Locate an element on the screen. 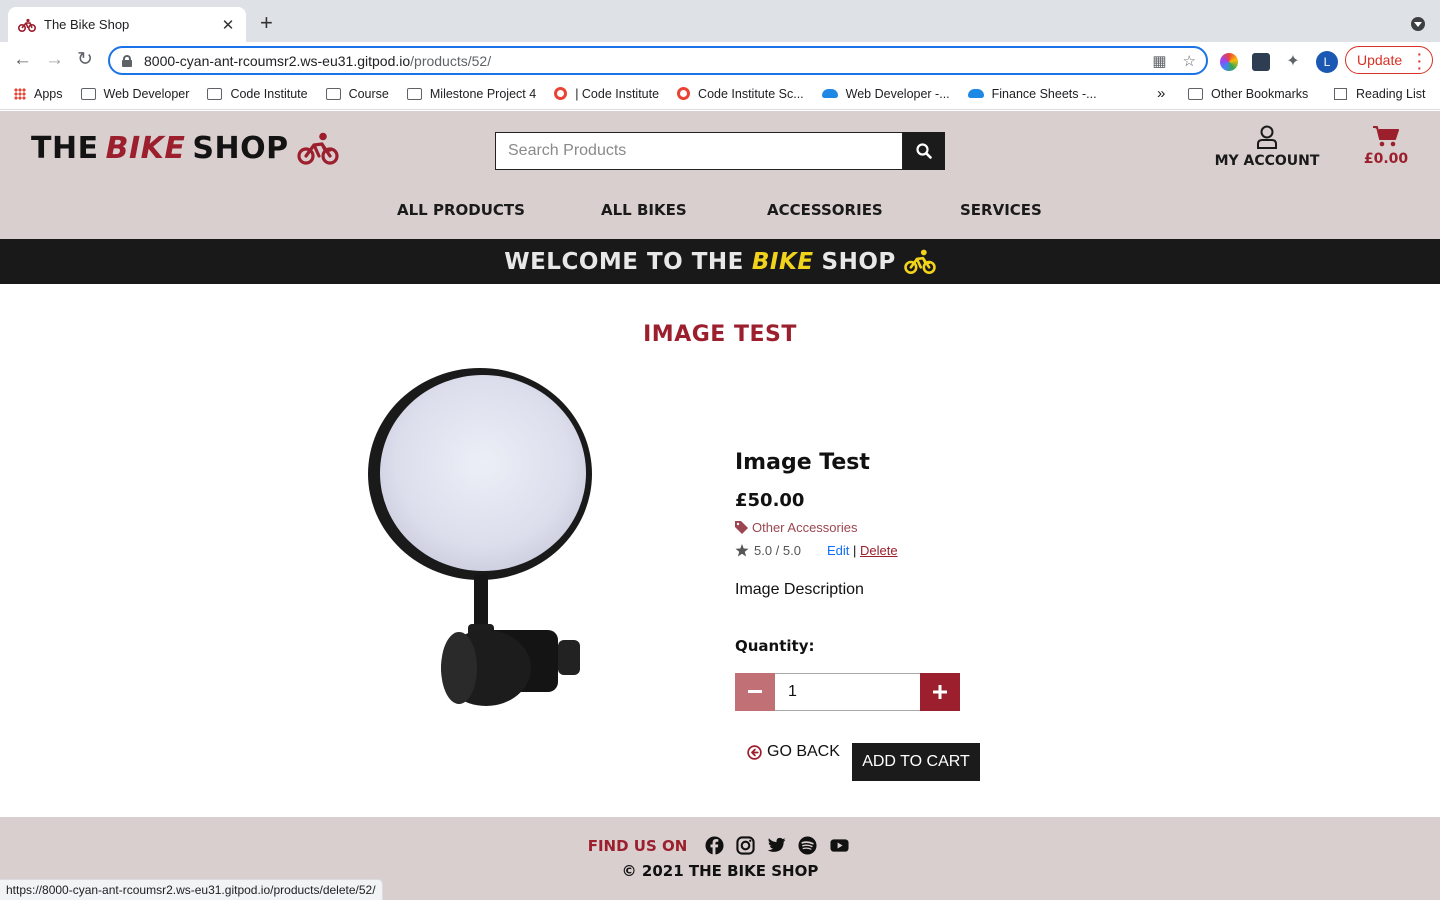  profile-avatar: L is located at coordinates (1327, 62).